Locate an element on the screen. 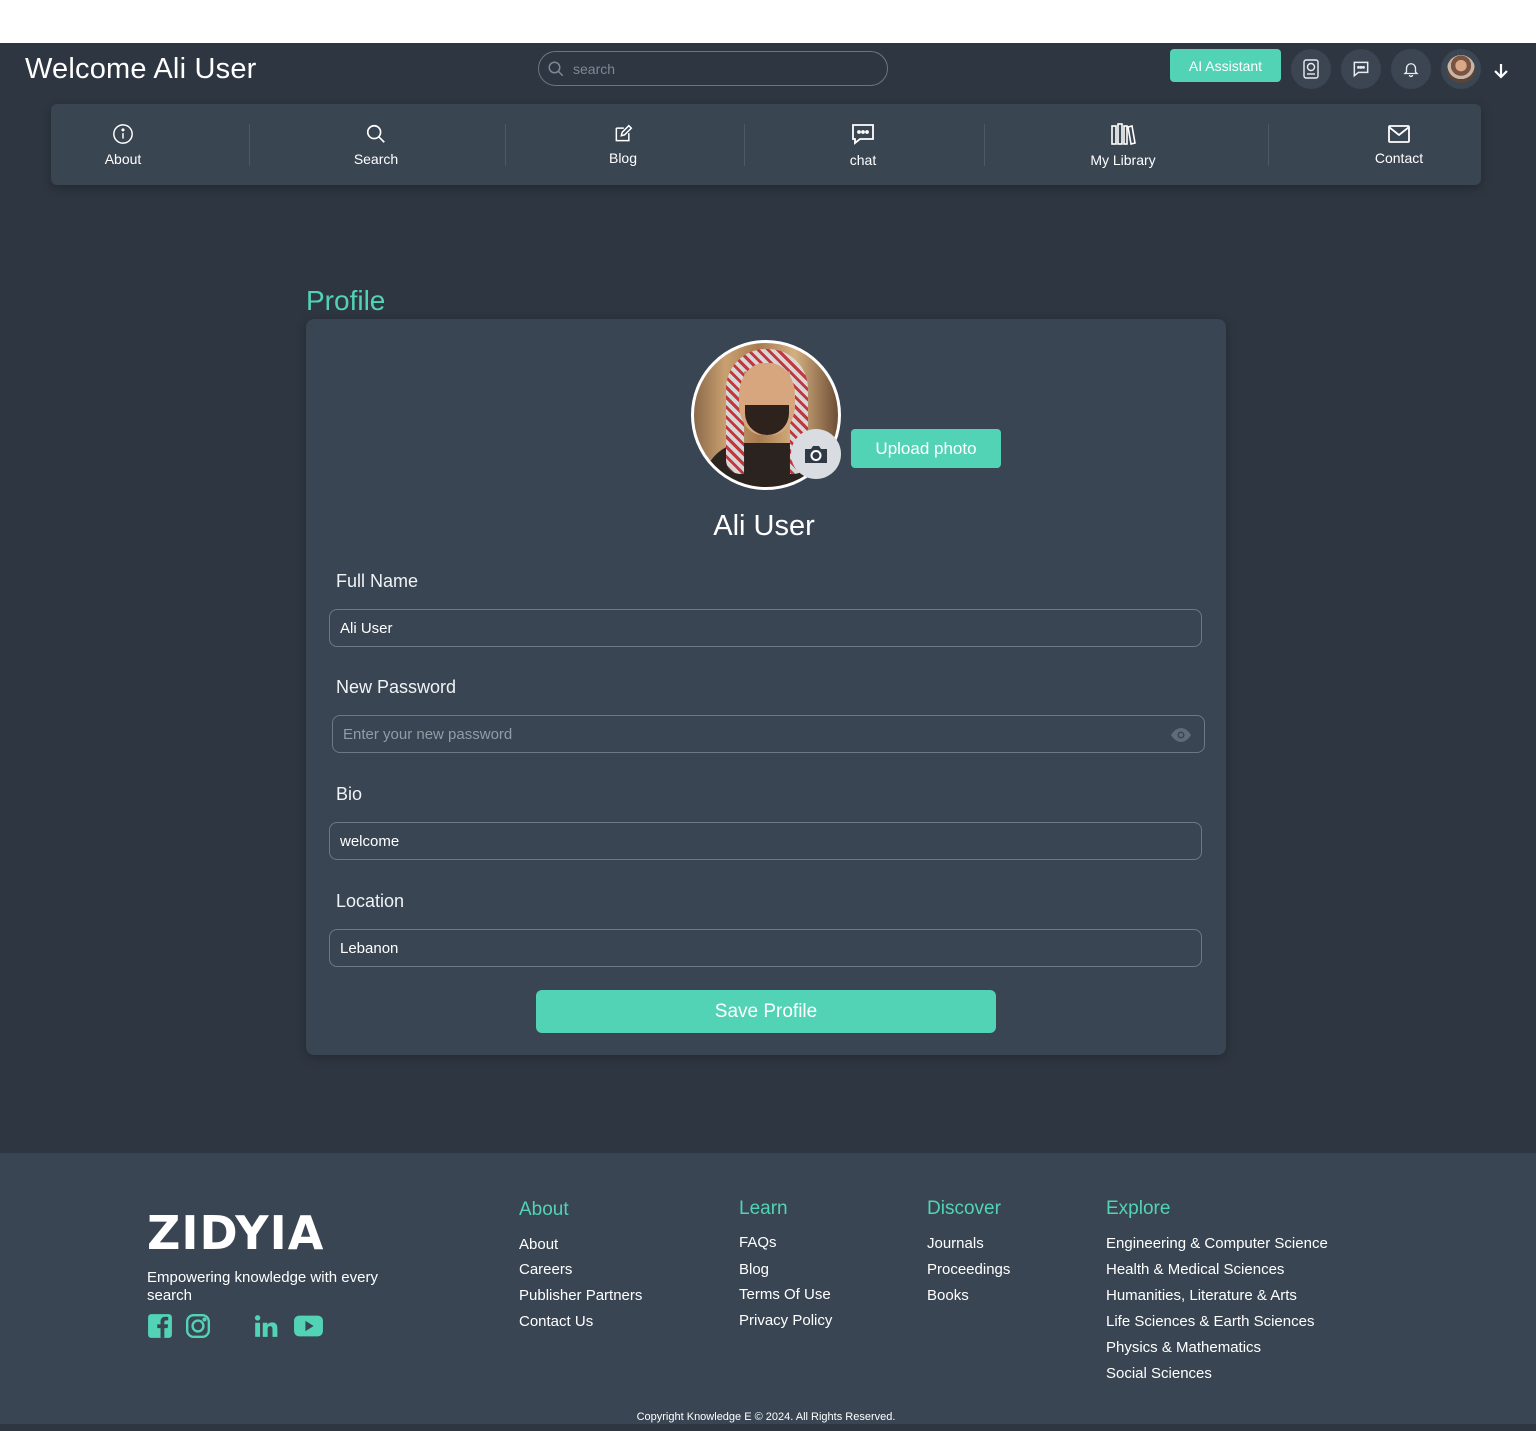  chat-bot-button is located at coordinates (1311, 69).